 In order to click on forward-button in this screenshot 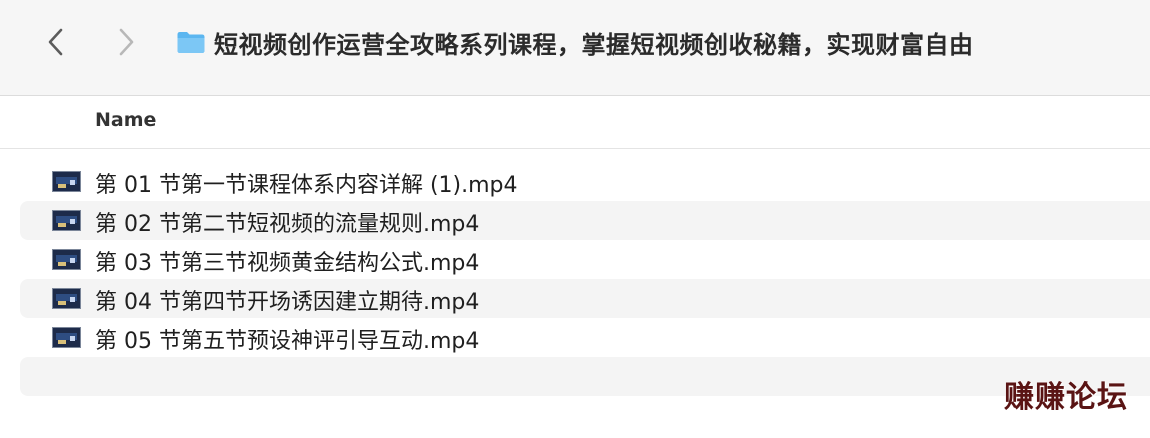, I will do `click(126, 42)`.